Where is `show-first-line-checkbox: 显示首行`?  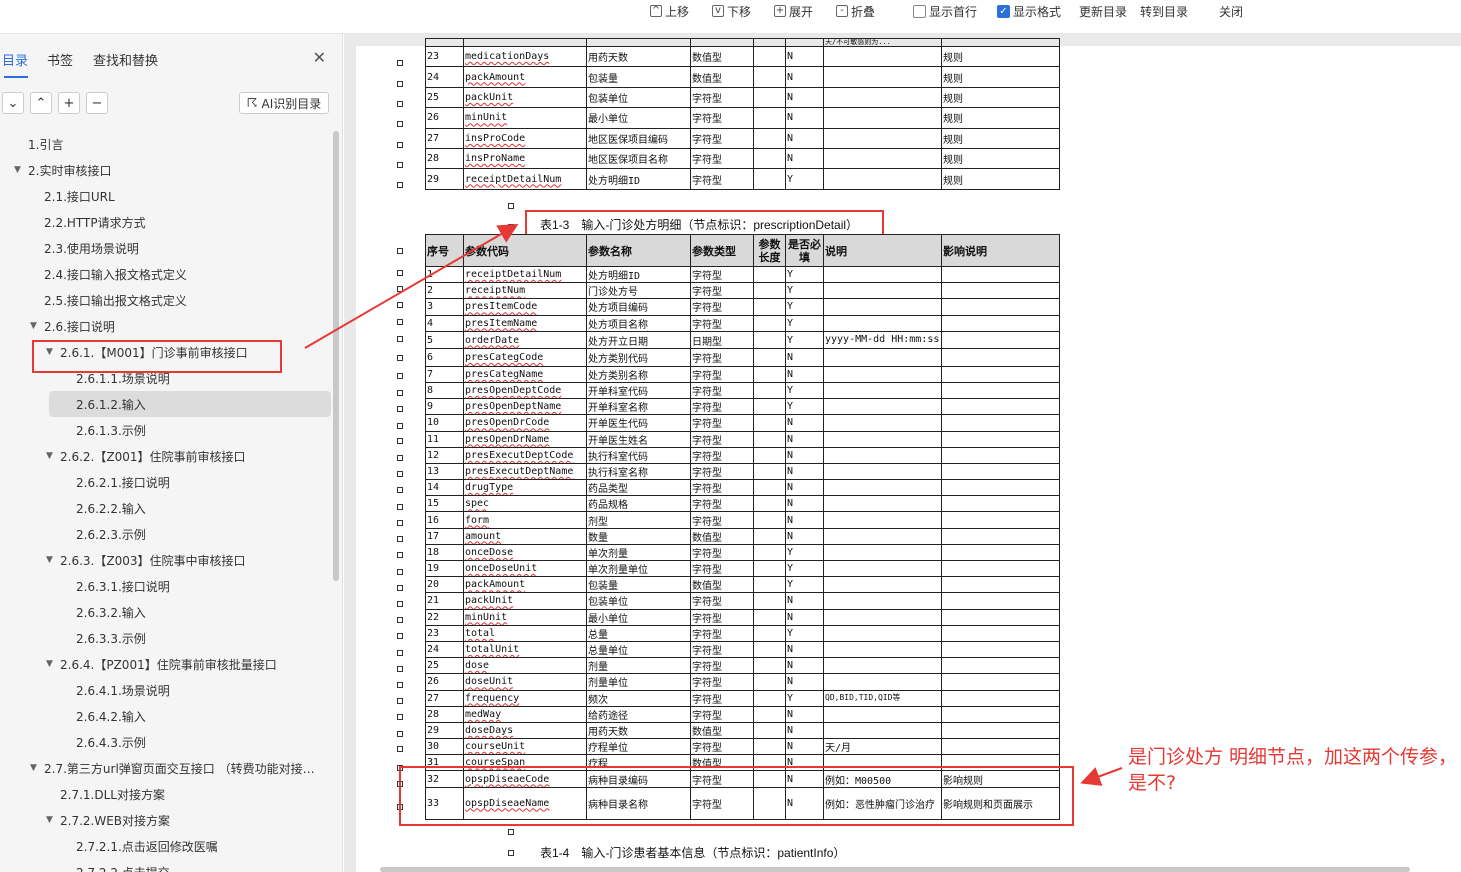 show-first-line-checkbox: 显示首行 is located at coordinates (945, 11).